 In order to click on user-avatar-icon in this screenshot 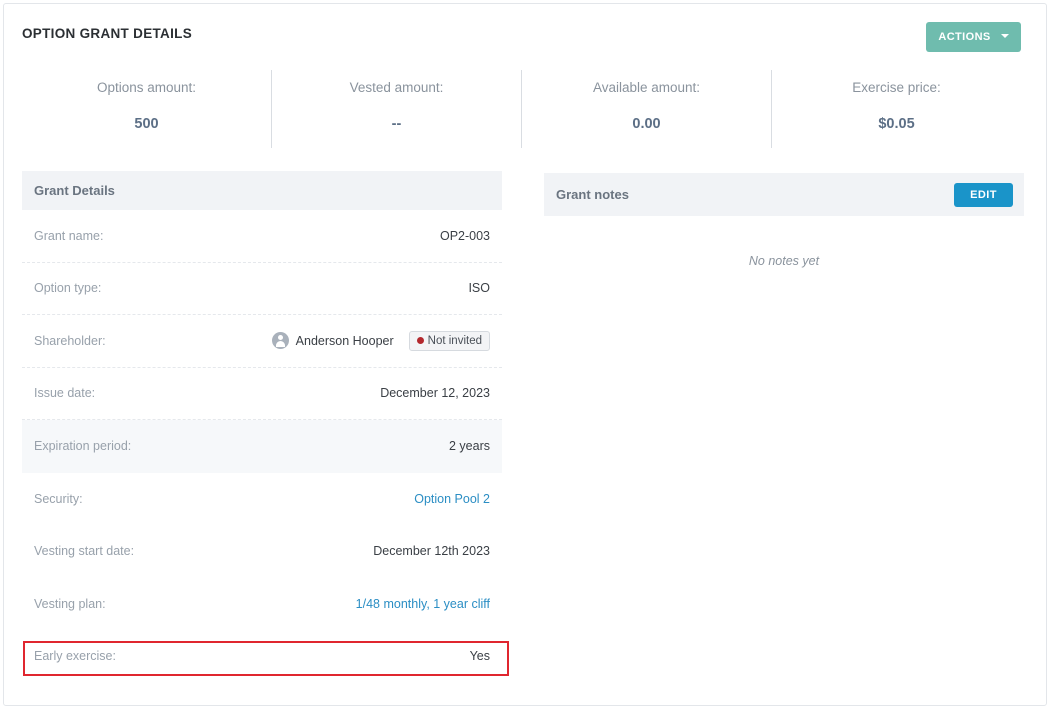, I will do `click(280, 341)`.